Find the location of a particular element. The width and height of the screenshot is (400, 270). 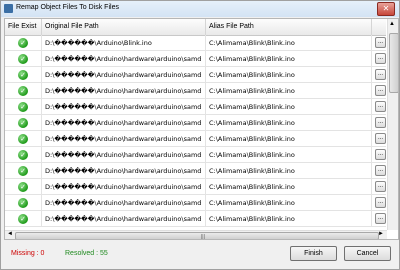

col-header-file-exist: File Exist is located at coordinates (23, 27).